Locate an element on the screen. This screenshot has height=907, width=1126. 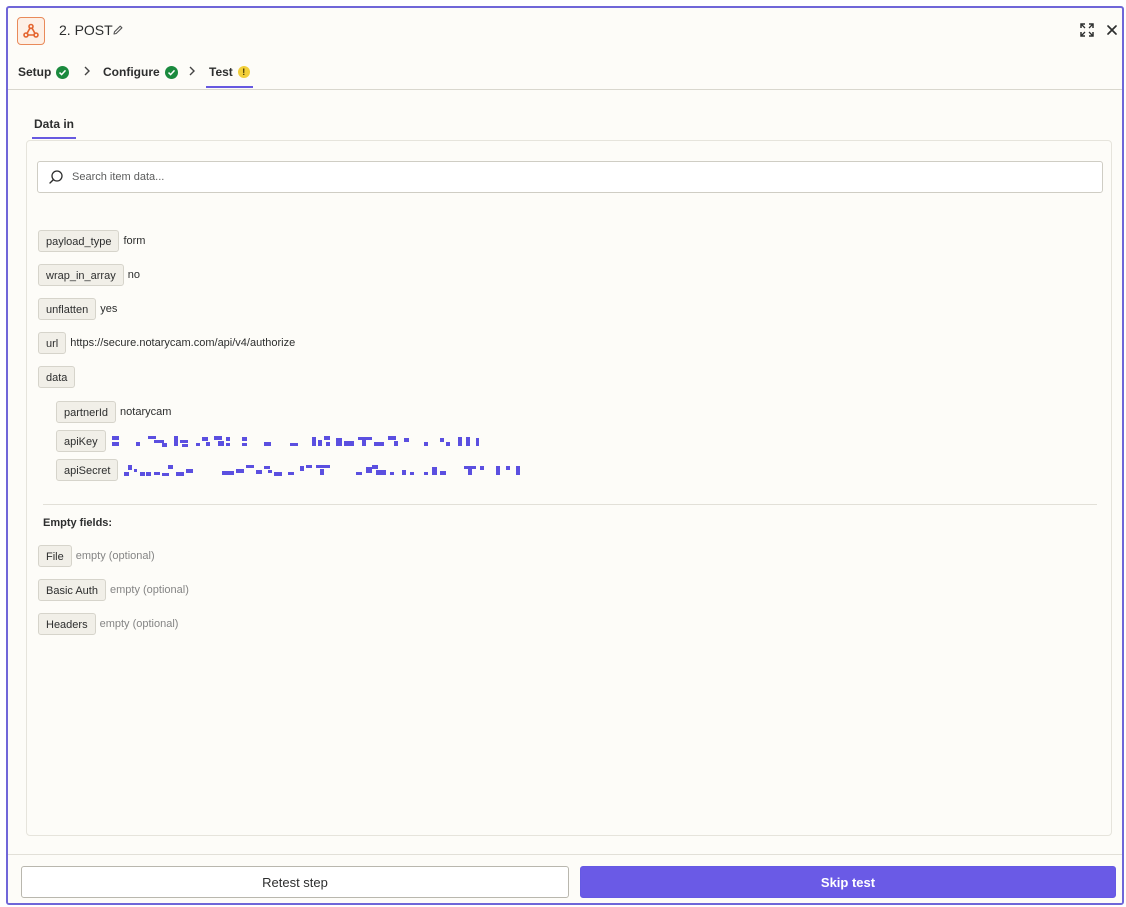
field-row: unflatten yes is located at coordinates (77, 309).